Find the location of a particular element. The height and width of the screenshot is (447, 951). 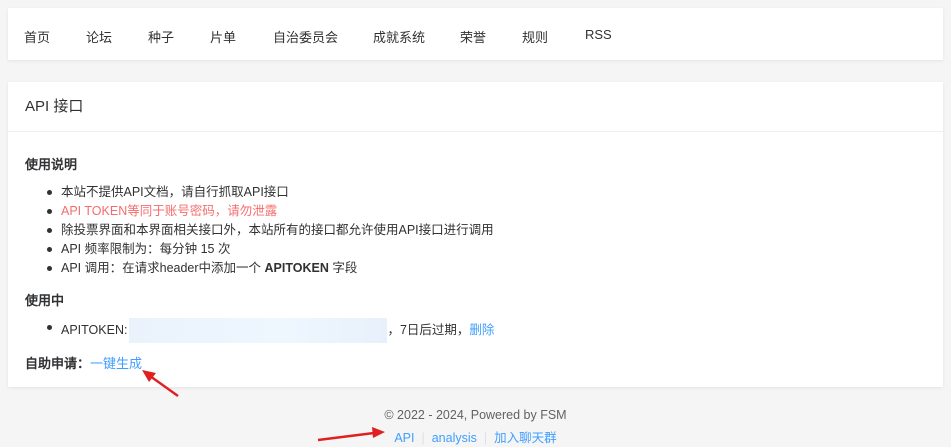

usage-item-header: API 调用：在请求header中添加一个 APITOKEN 字段 is located at coordinates (251, 268).